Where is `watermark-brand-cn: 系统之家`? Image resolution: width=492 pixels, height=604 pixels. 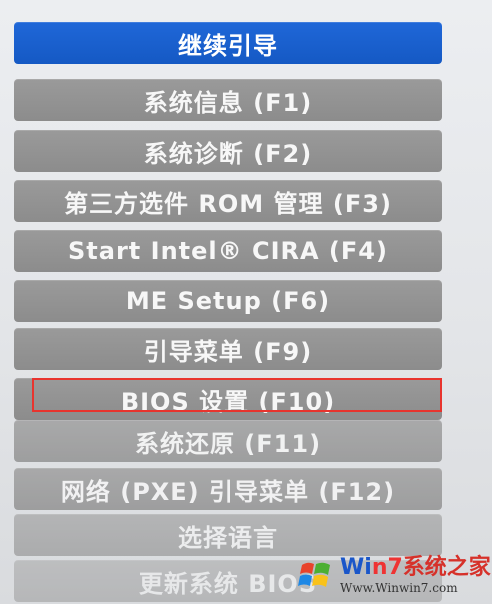 watermark-brand-cn: 系统之家 is located at coordinates (446, 567).